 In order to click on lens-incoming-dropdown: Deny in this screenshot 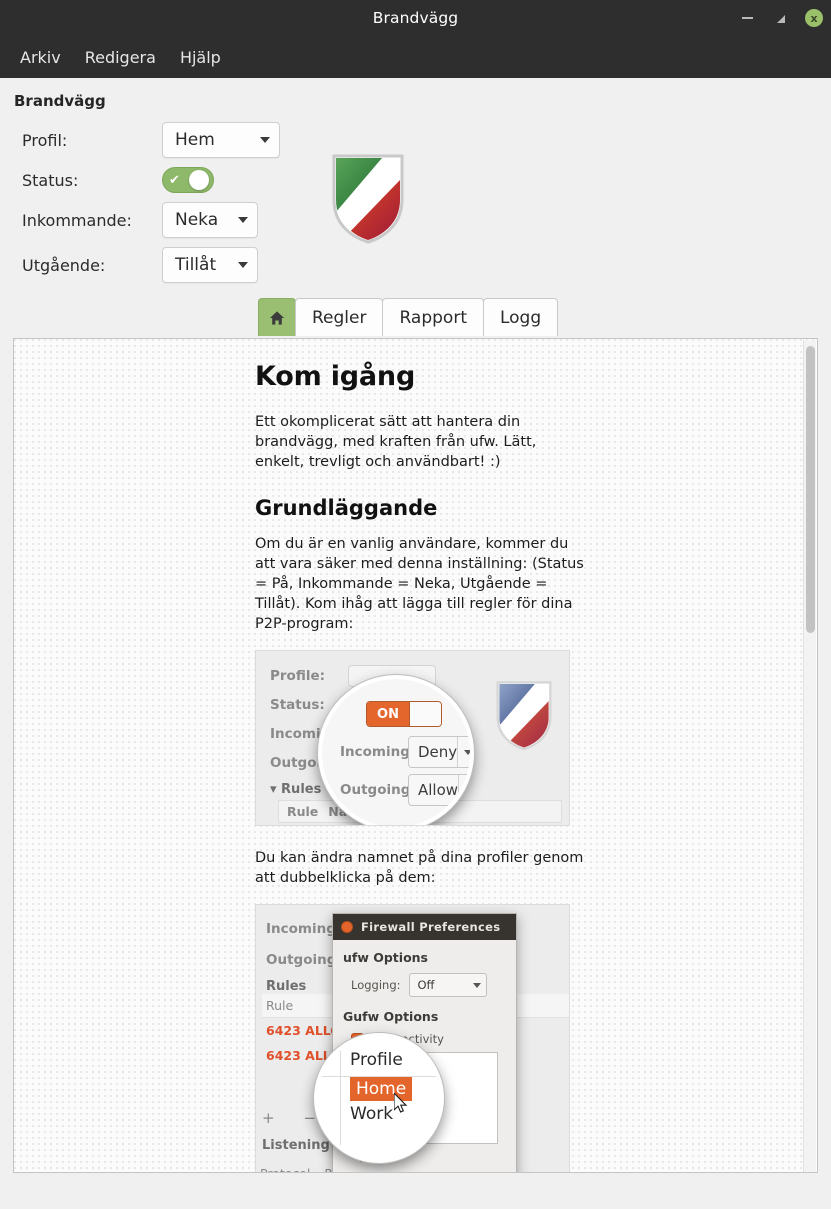, I will do `click(439, 752)`.